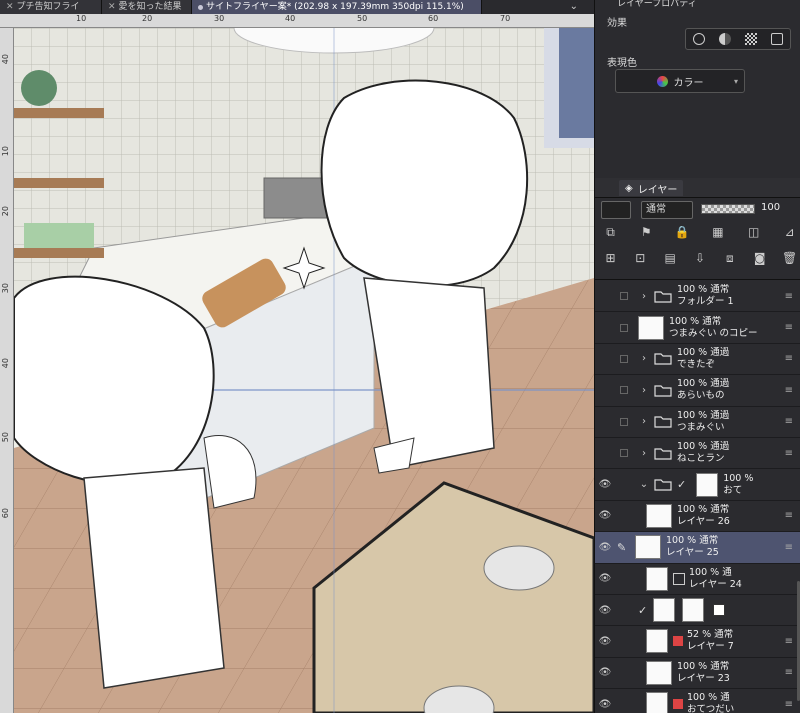 This screenshot has height=713, width=800. I want to click on layer-row: › 100 % 通過 ねことラン ≡, so click(697, 453).